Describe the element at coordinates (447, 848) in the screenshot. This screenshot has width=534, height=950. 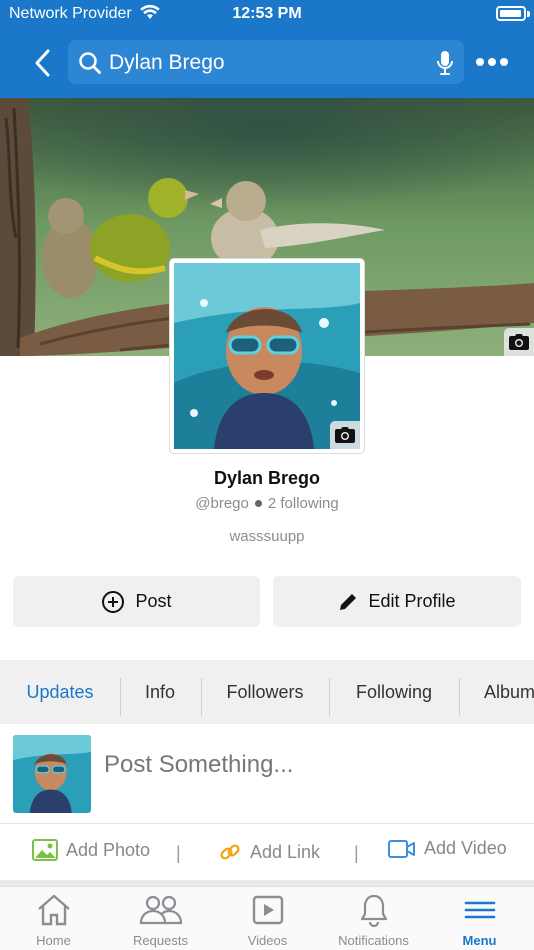
I see `add-video-button: Add Video` at that location.